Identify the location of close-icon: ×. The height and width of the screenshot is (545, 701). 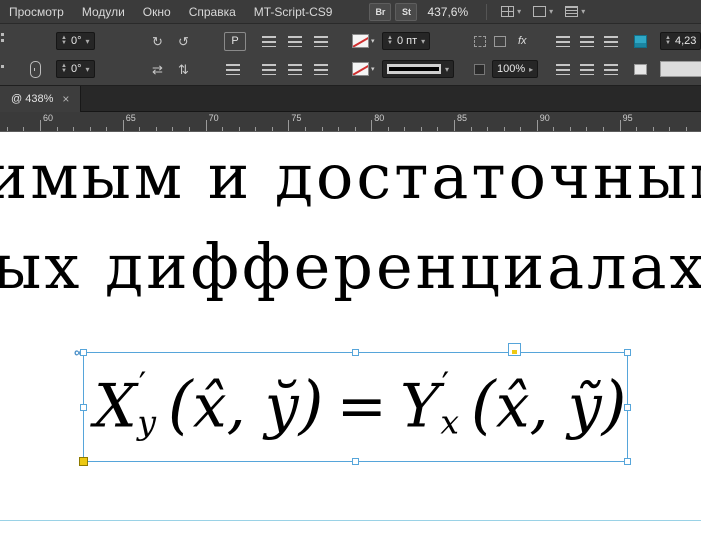
(65, 99).